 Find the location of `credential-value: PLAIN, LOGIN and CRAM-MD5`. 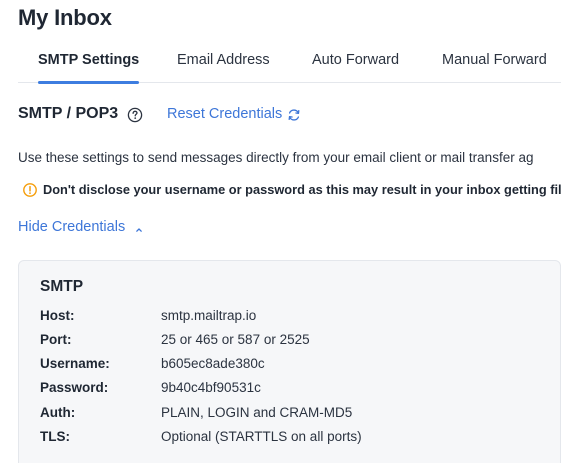

credential-value: PLAIN, LOGIN and CRAM-MD5 is located at coordinates (257, 412).